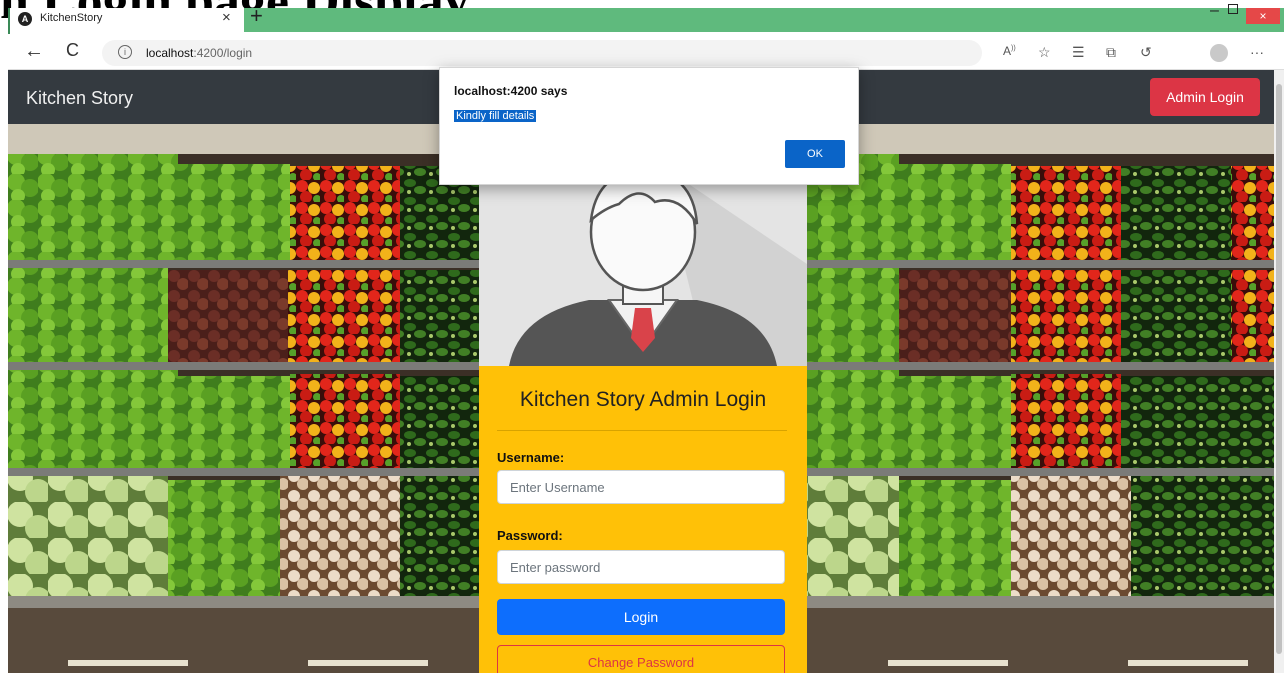 The width and height of the screenshot is (1284, 673). What do you see at coordinates (223, 53) in the screenshot?
I see `url-path: :4200/login` at bounding box center [223, 53].